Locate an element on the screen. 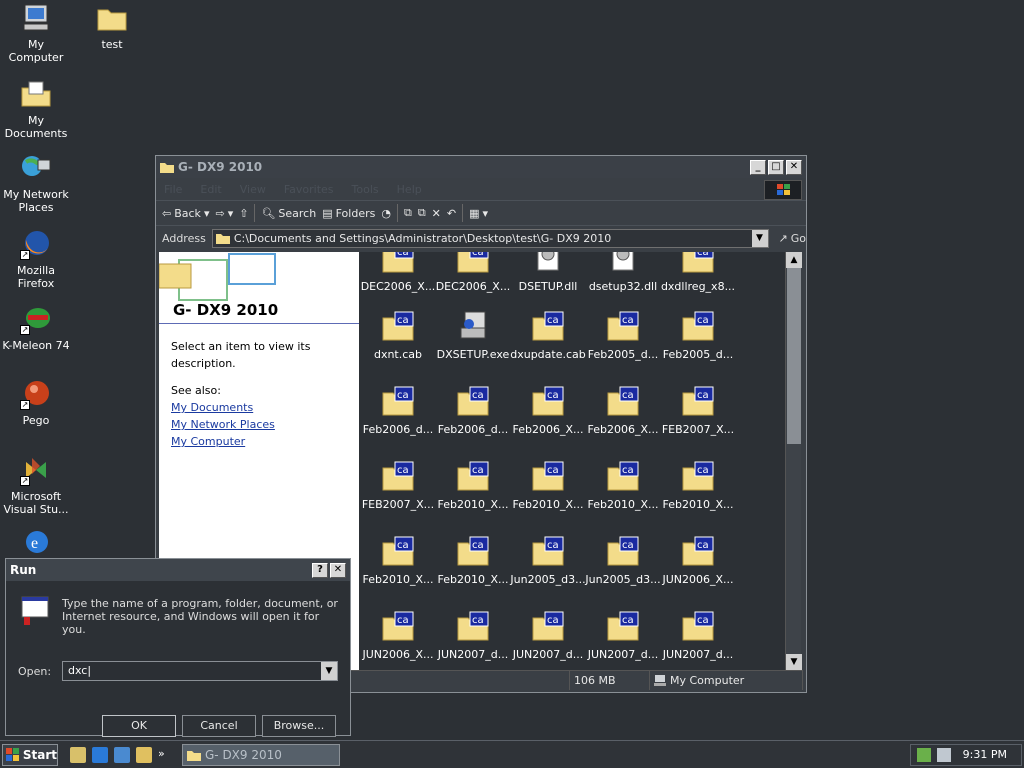 Image resolution: width=1024 pixels, height=768 pixels. link-my-documents: My Documents is located at coordinates (259, 407).